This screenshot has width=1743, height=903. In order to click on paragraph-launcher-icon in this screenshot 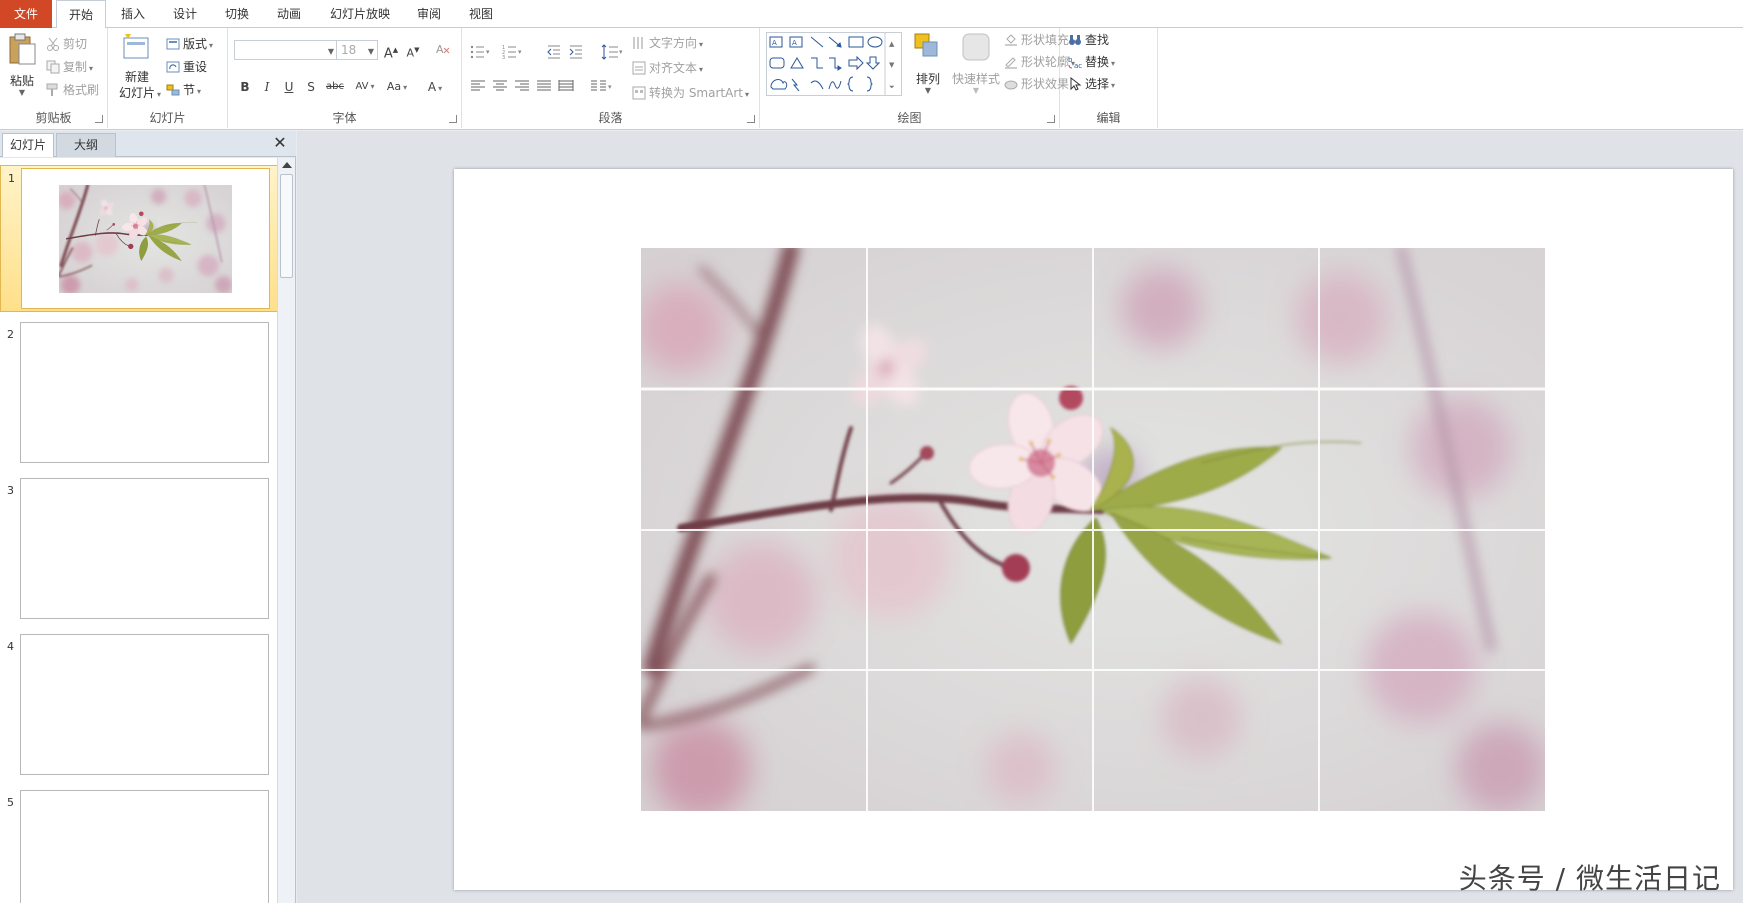, I will do `click(751, 119)`.